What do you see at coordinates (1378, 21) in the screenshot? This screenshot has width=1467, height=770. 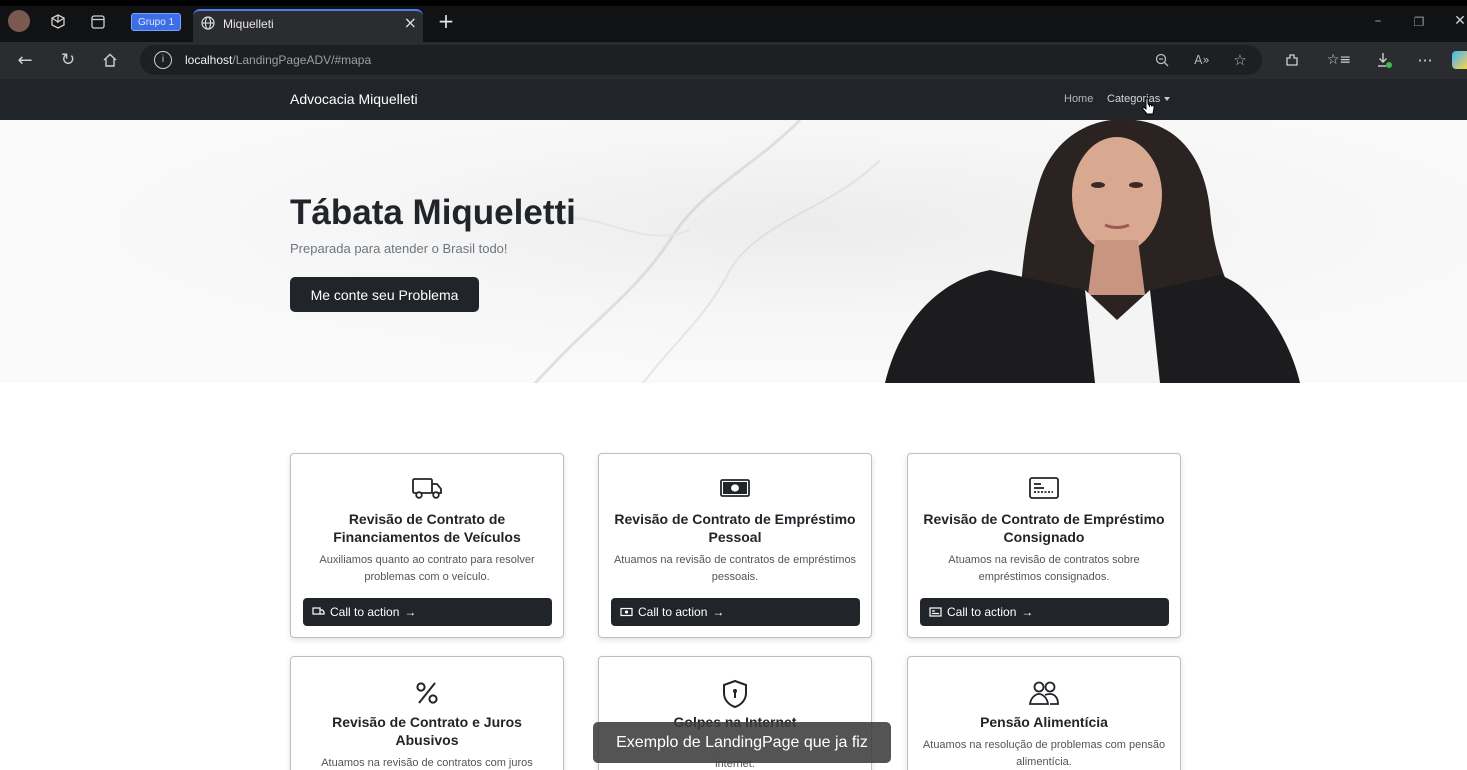 I see `minimize-icon: –` at bounding box center [1378, 21].